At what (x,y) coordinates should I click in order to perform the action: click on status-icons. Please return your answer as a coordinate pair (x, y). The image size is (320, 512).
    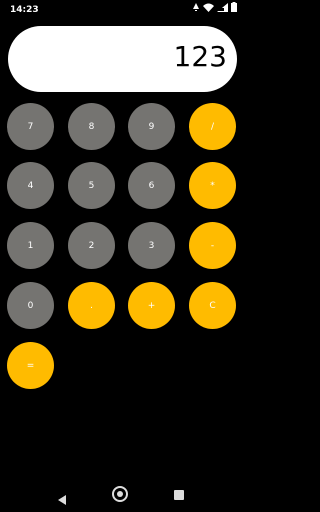
    Looking at the image, I should click on (214, 10).